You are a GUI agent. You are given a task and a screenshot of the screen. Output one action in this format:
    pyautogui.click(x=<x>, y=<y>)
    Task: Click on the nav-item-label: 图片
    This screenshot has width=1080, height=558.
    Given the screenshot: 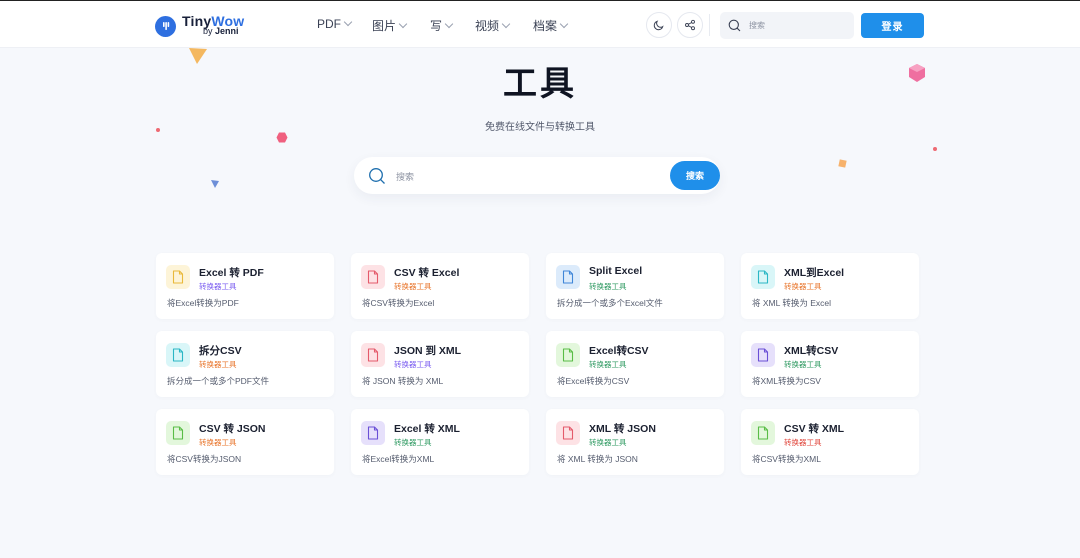 What is the action you would take?
    pyautogui.click(x=384, y=26)
    